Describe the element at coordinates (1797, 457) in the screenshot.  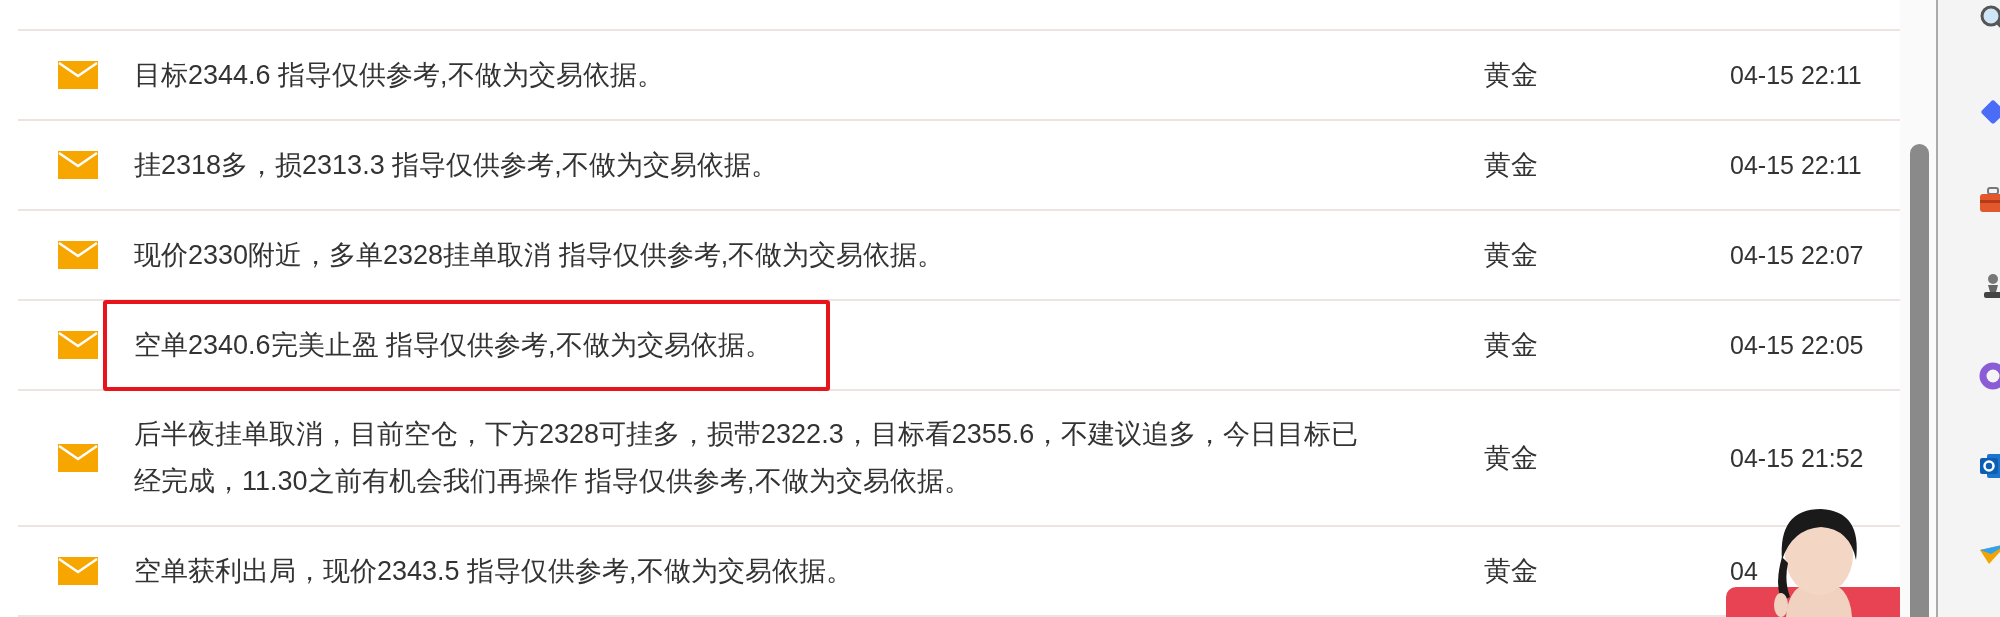
I see `publish-time: 04-15 21:52` at that location.